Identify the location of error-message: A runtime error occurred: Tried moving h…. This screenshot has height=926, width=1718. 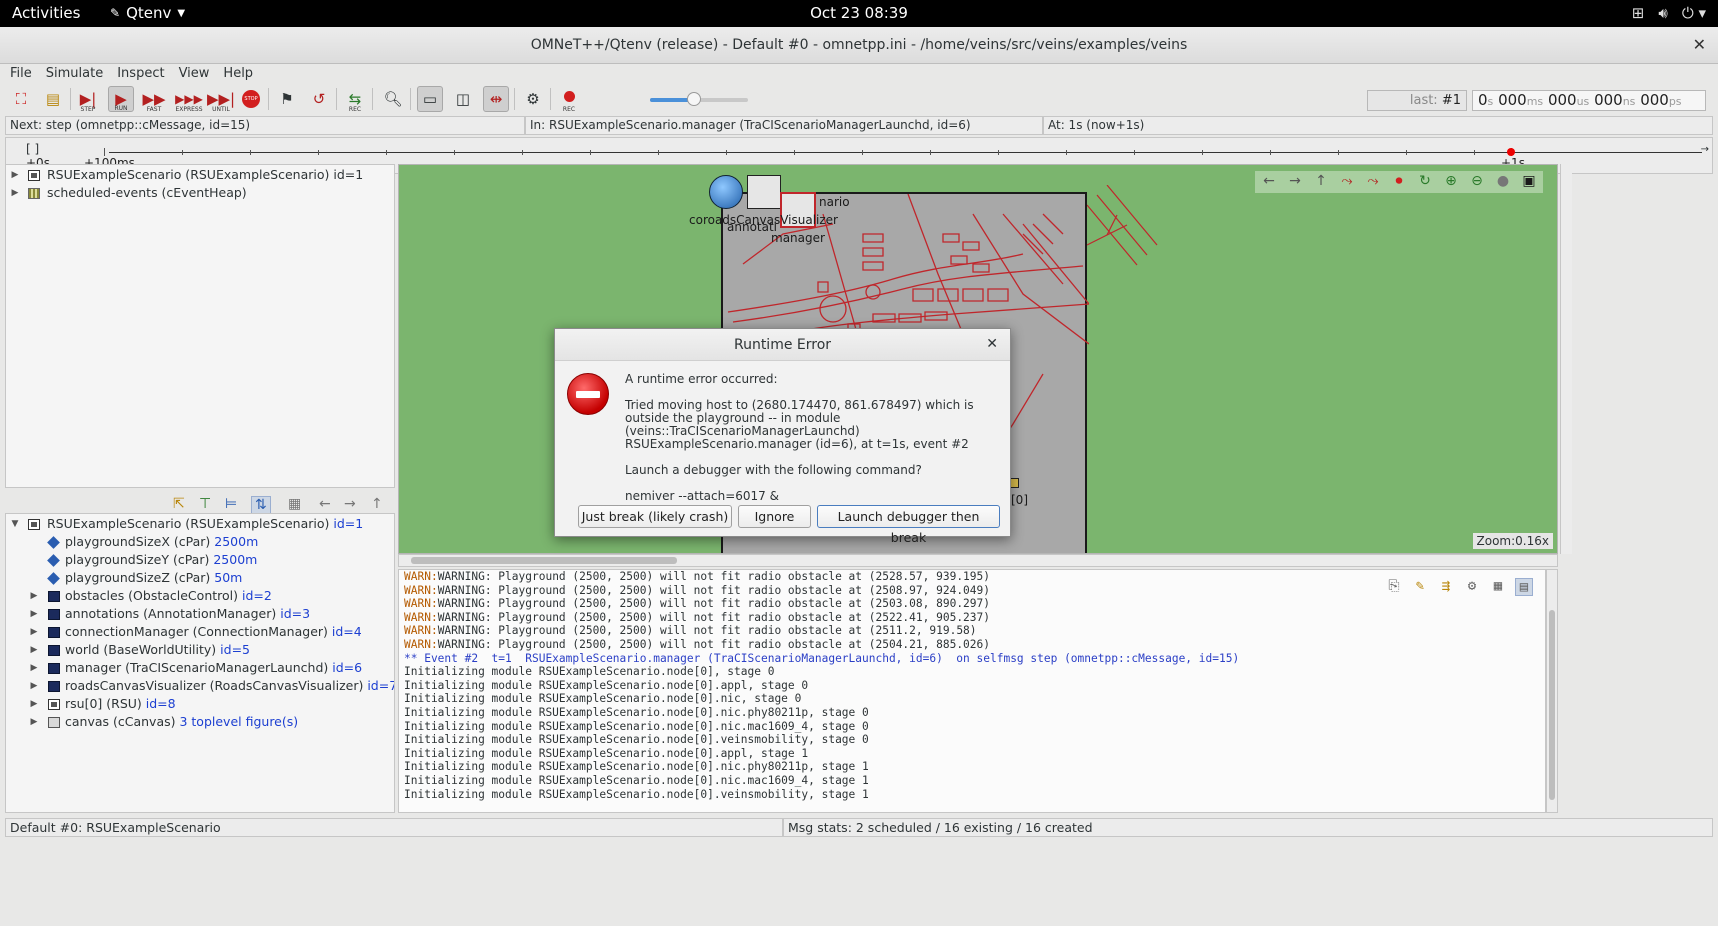
(799, 437).